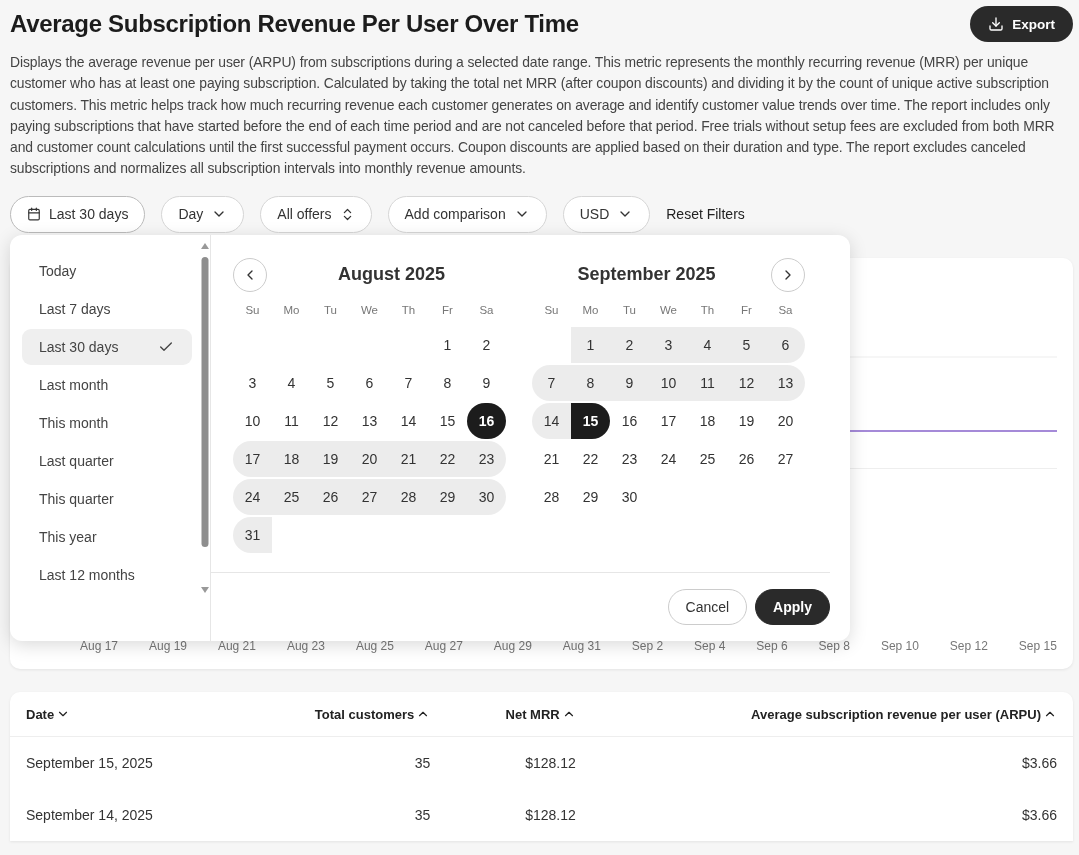  What do you see at coordinates (123, 714) in the screenshot?
I see `column-header: Date` at bounding box center [123, 714].